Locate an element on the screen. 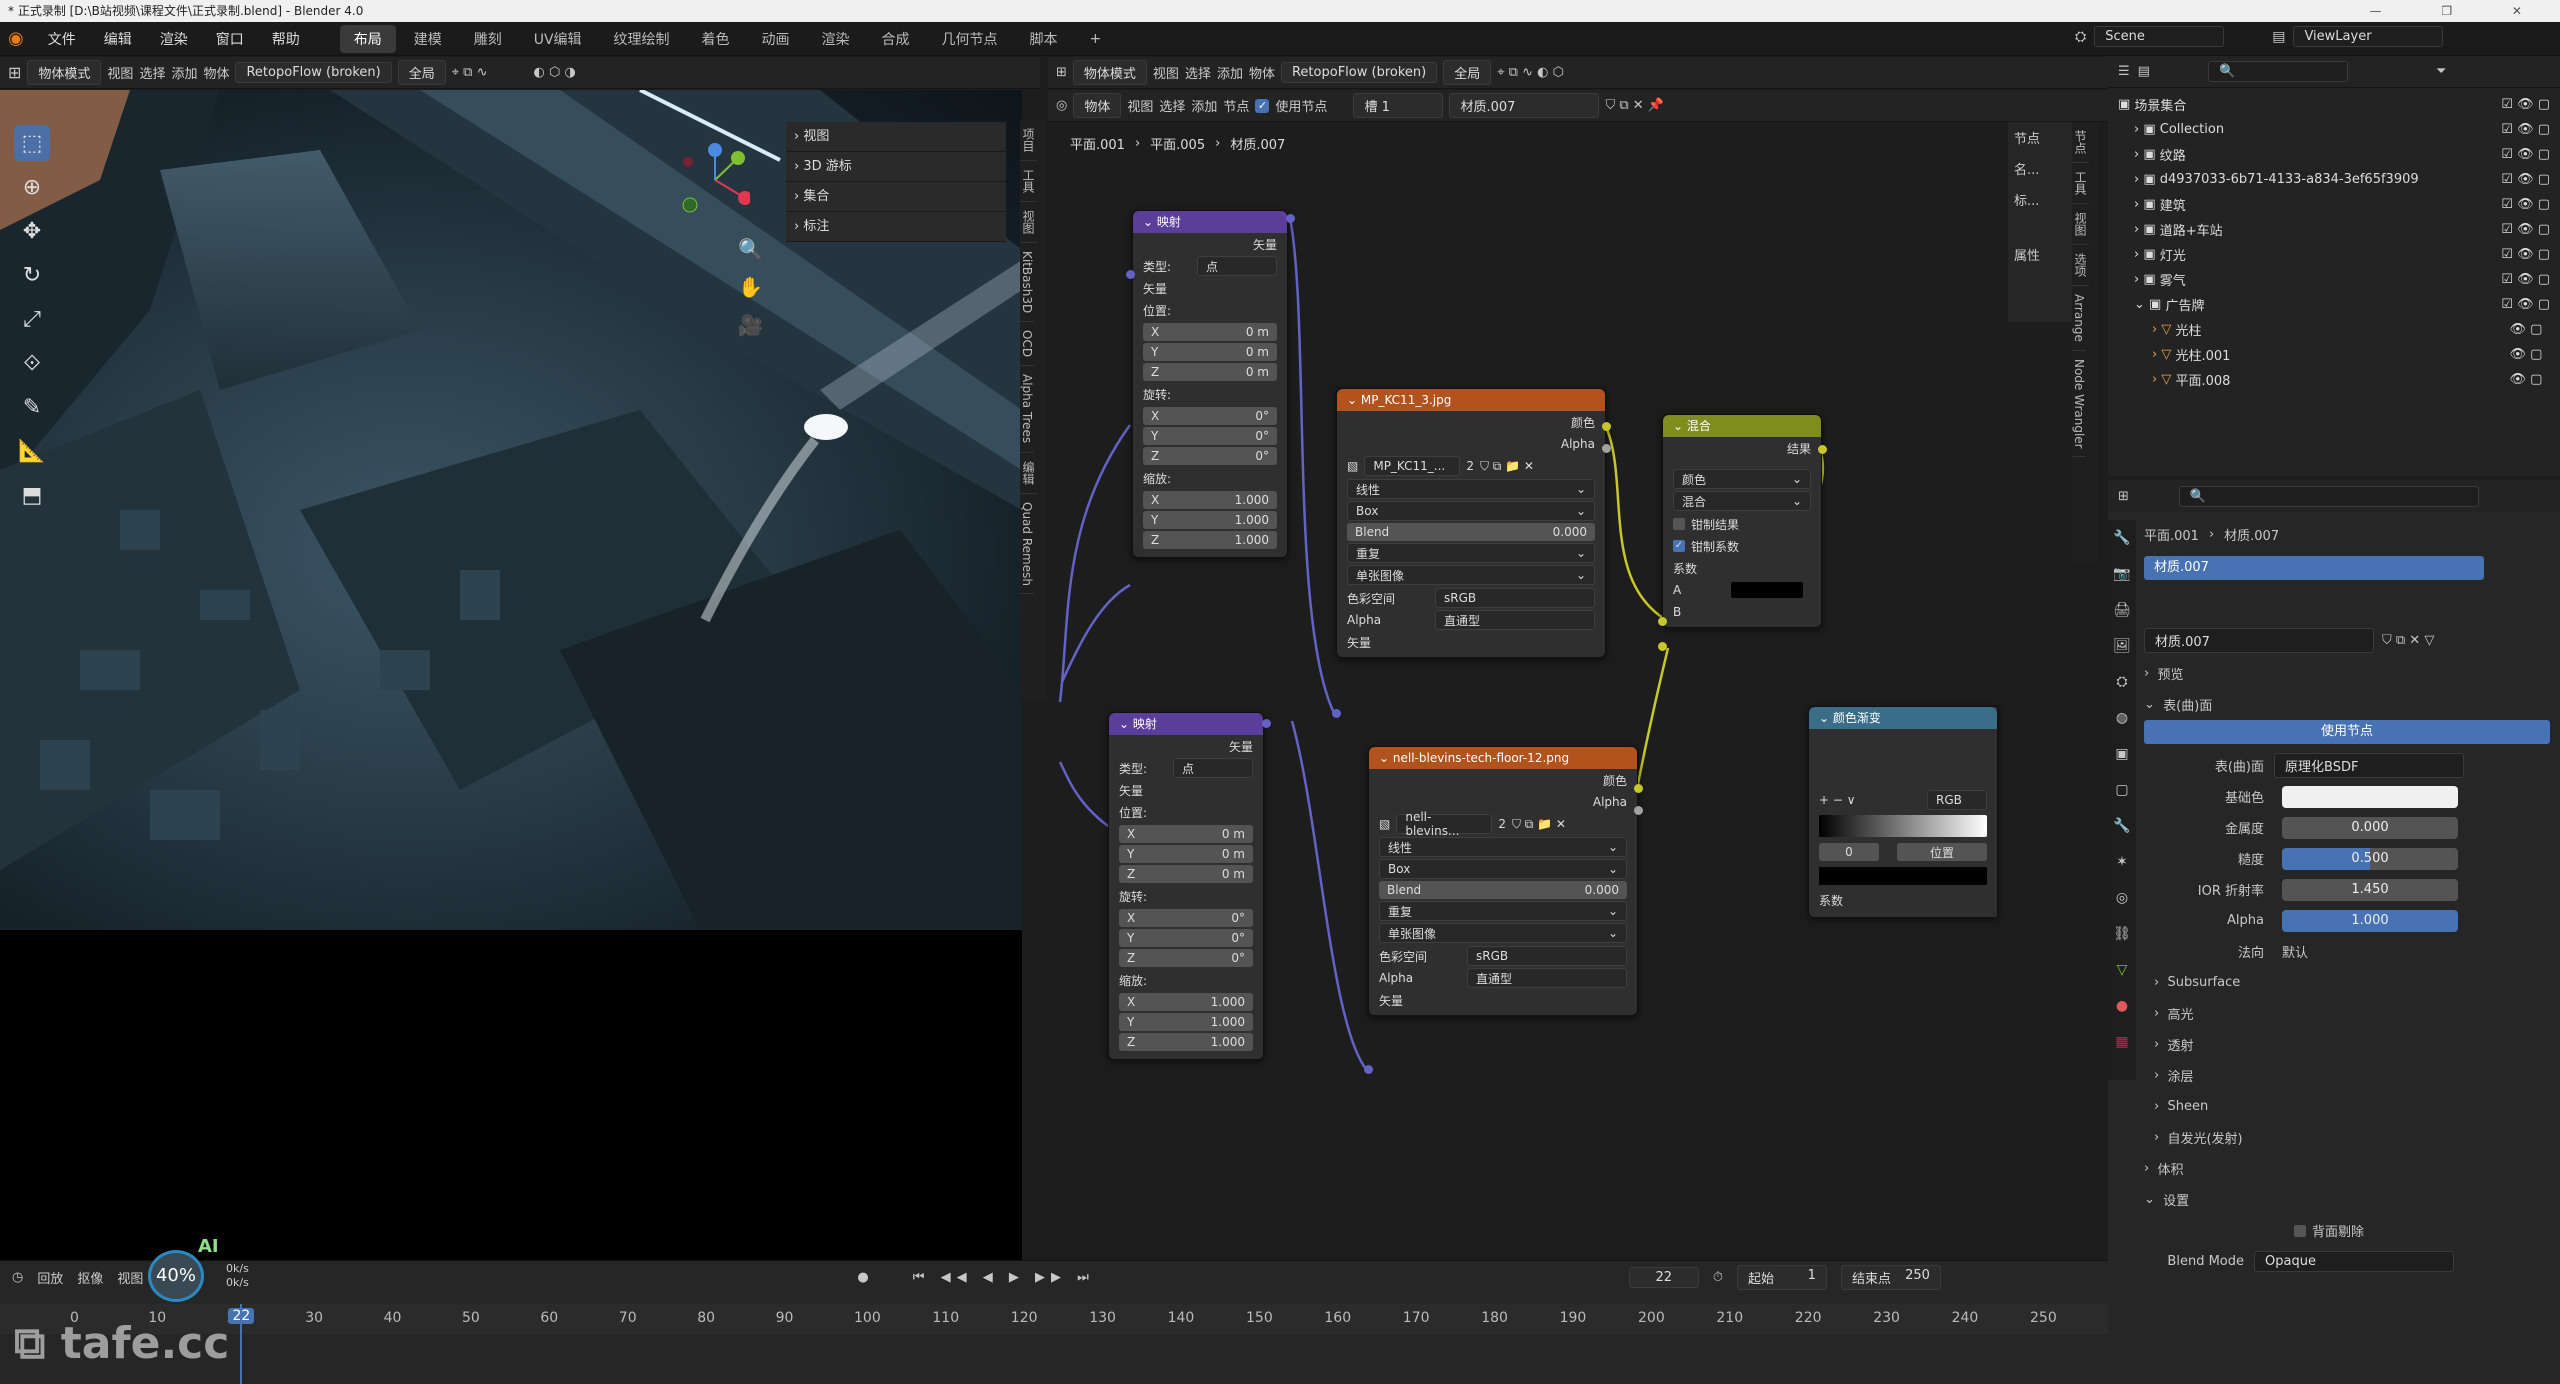  clamp-result-checkbox is located at coordinates (1679, 524).